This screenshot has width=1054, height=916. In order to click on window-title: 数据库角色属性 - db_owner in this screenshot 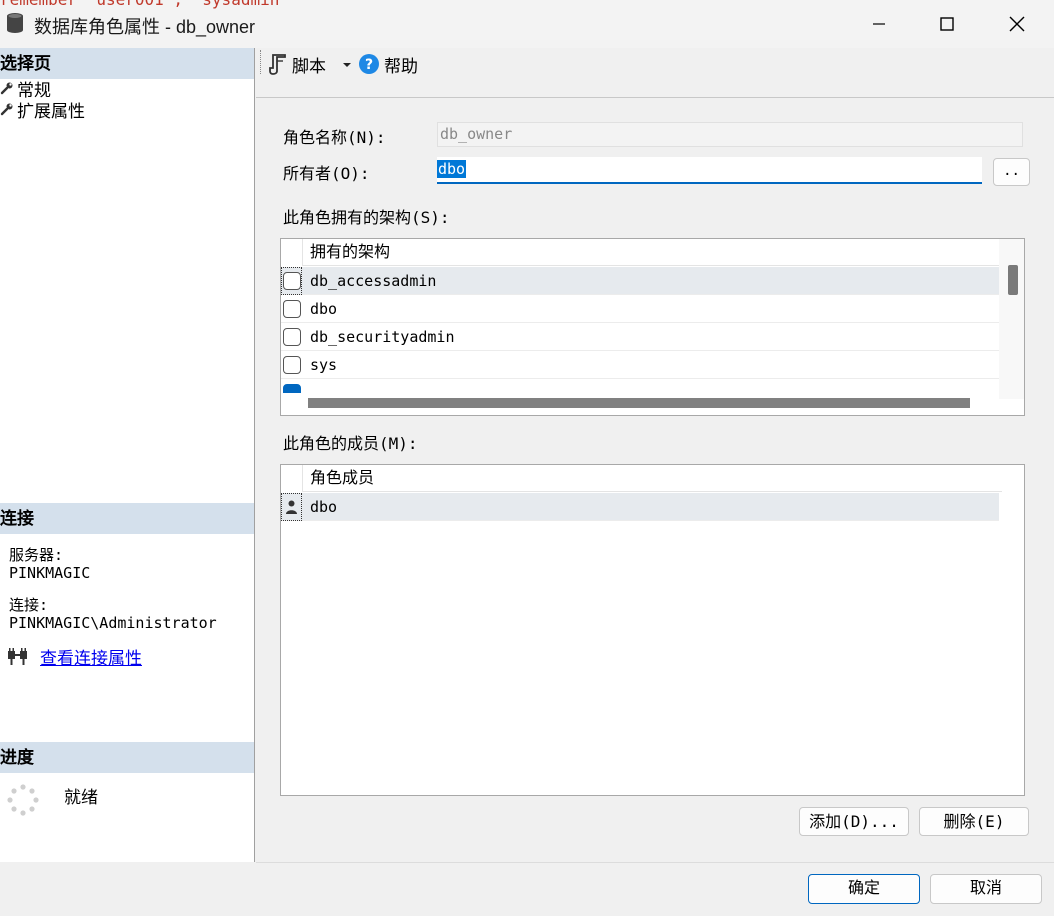, I will do `click(145, 27)`.